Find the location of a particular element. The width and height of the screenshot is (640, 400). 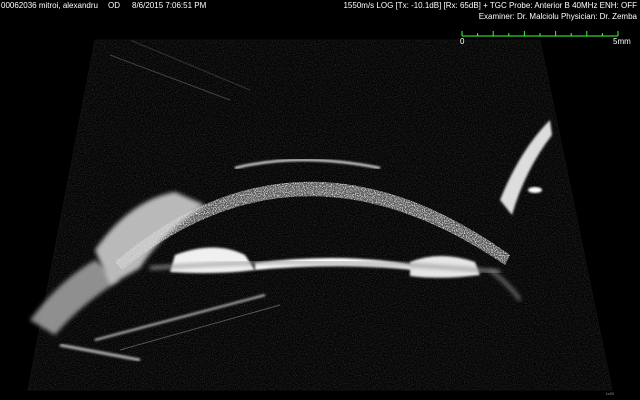

scale-end-label: 5mm is located at coordinates (622, 41).